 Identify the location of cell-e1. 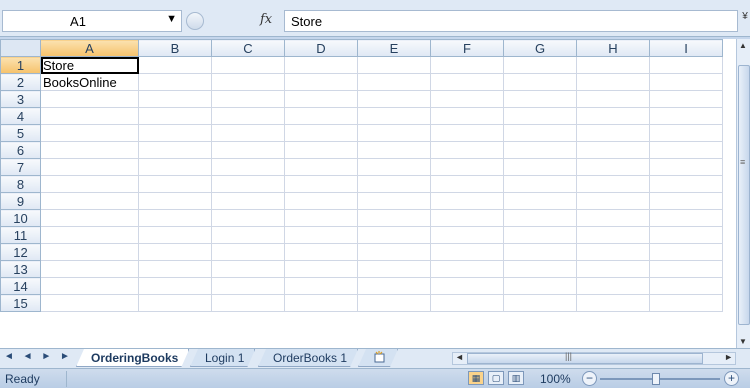
(394, 65).